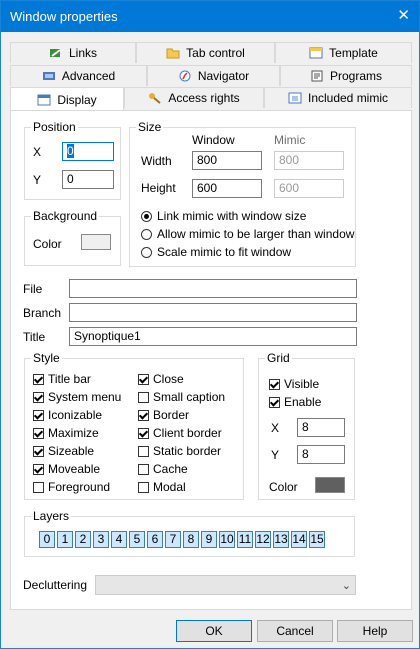  What do you see at coordinates (169, 487) in the screenshot?
I see `checkbox-label: Modal` at bounding box center [169, 487].